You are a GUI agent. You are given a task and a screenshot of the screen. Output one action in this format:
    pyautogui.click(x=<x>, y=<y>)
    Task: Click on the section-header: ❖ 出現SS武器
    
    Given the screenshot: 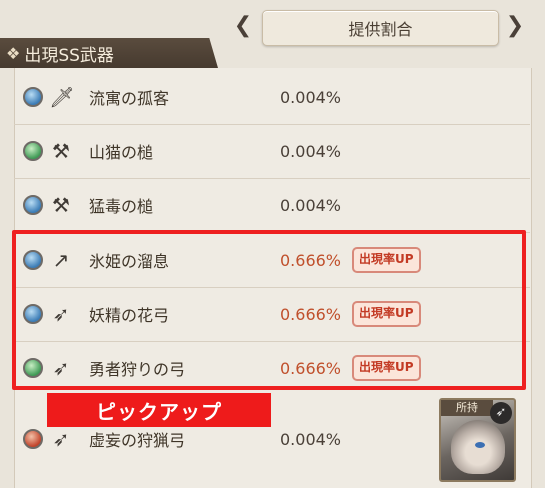 What is the action you would take?
    pyautogui.click(x=109, y=53)
    